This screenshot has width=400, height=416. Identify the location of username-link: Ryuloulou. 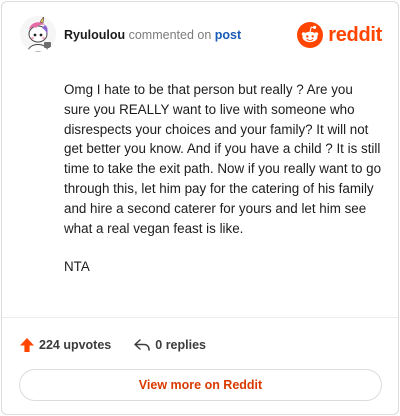
(94, 35).